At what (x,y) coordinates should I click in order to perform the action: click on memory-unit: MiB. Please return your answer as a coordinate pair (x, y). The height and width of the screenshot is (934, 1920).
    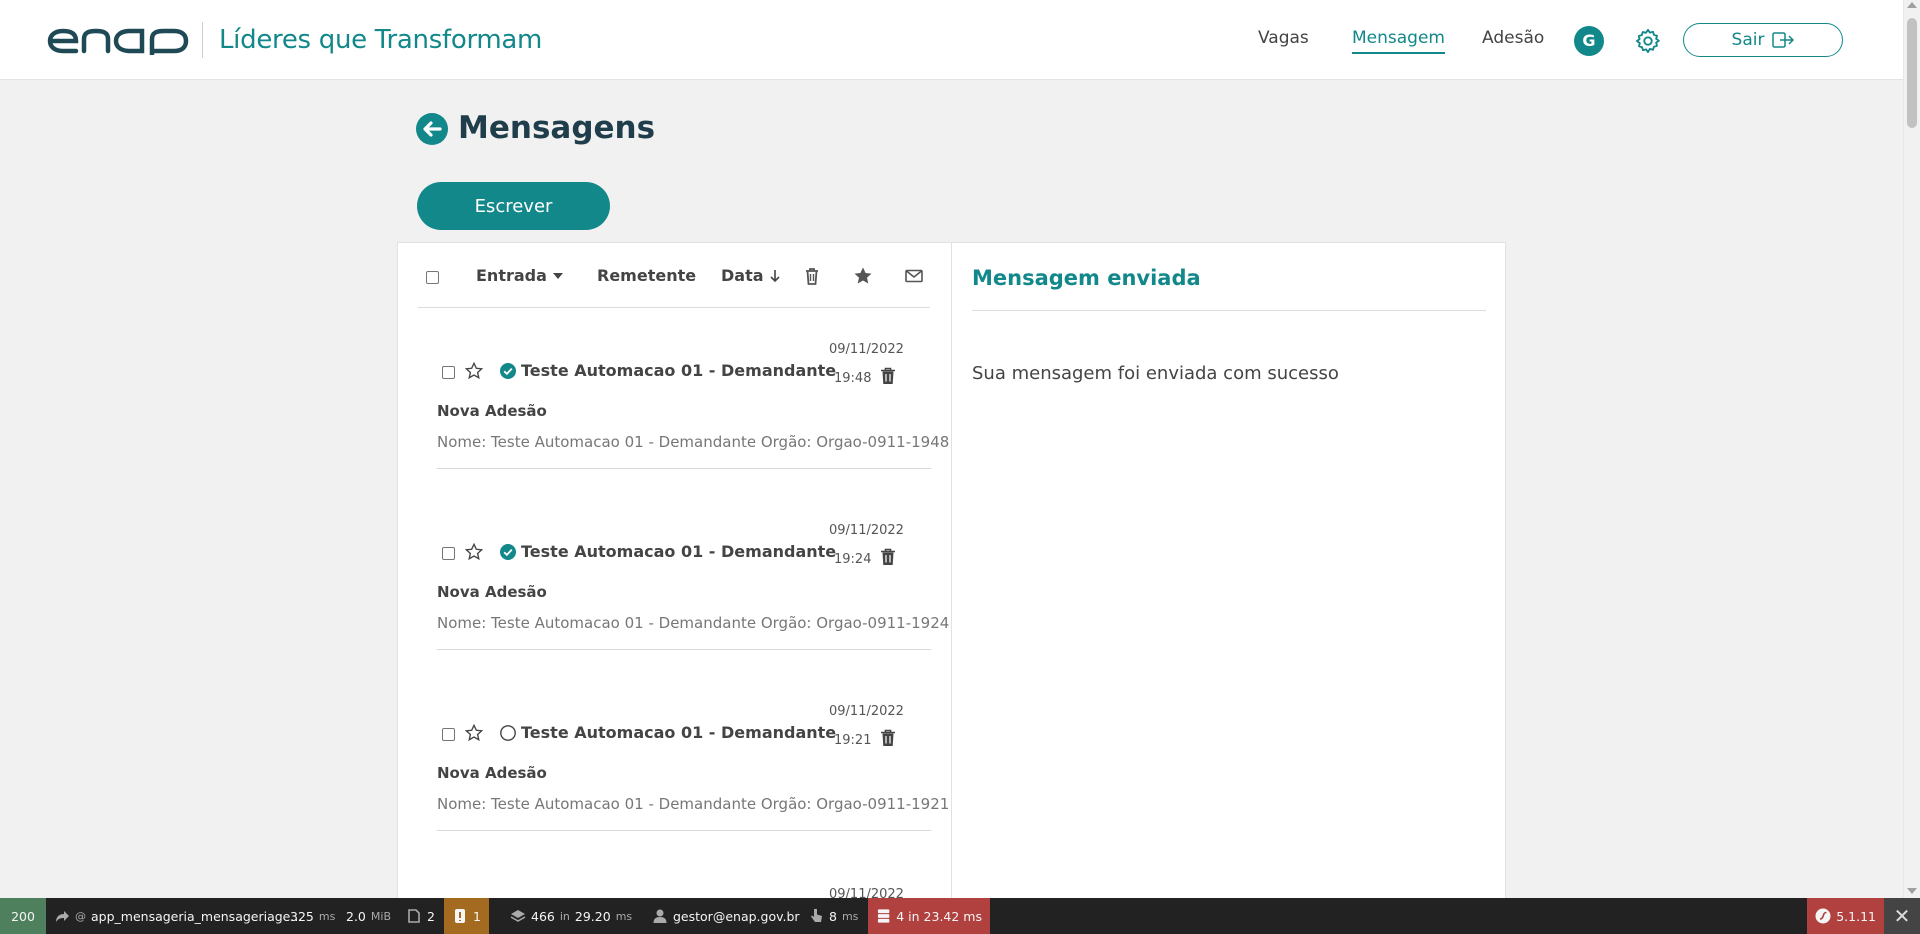
    Looking at the image, I should click on (380, 916).